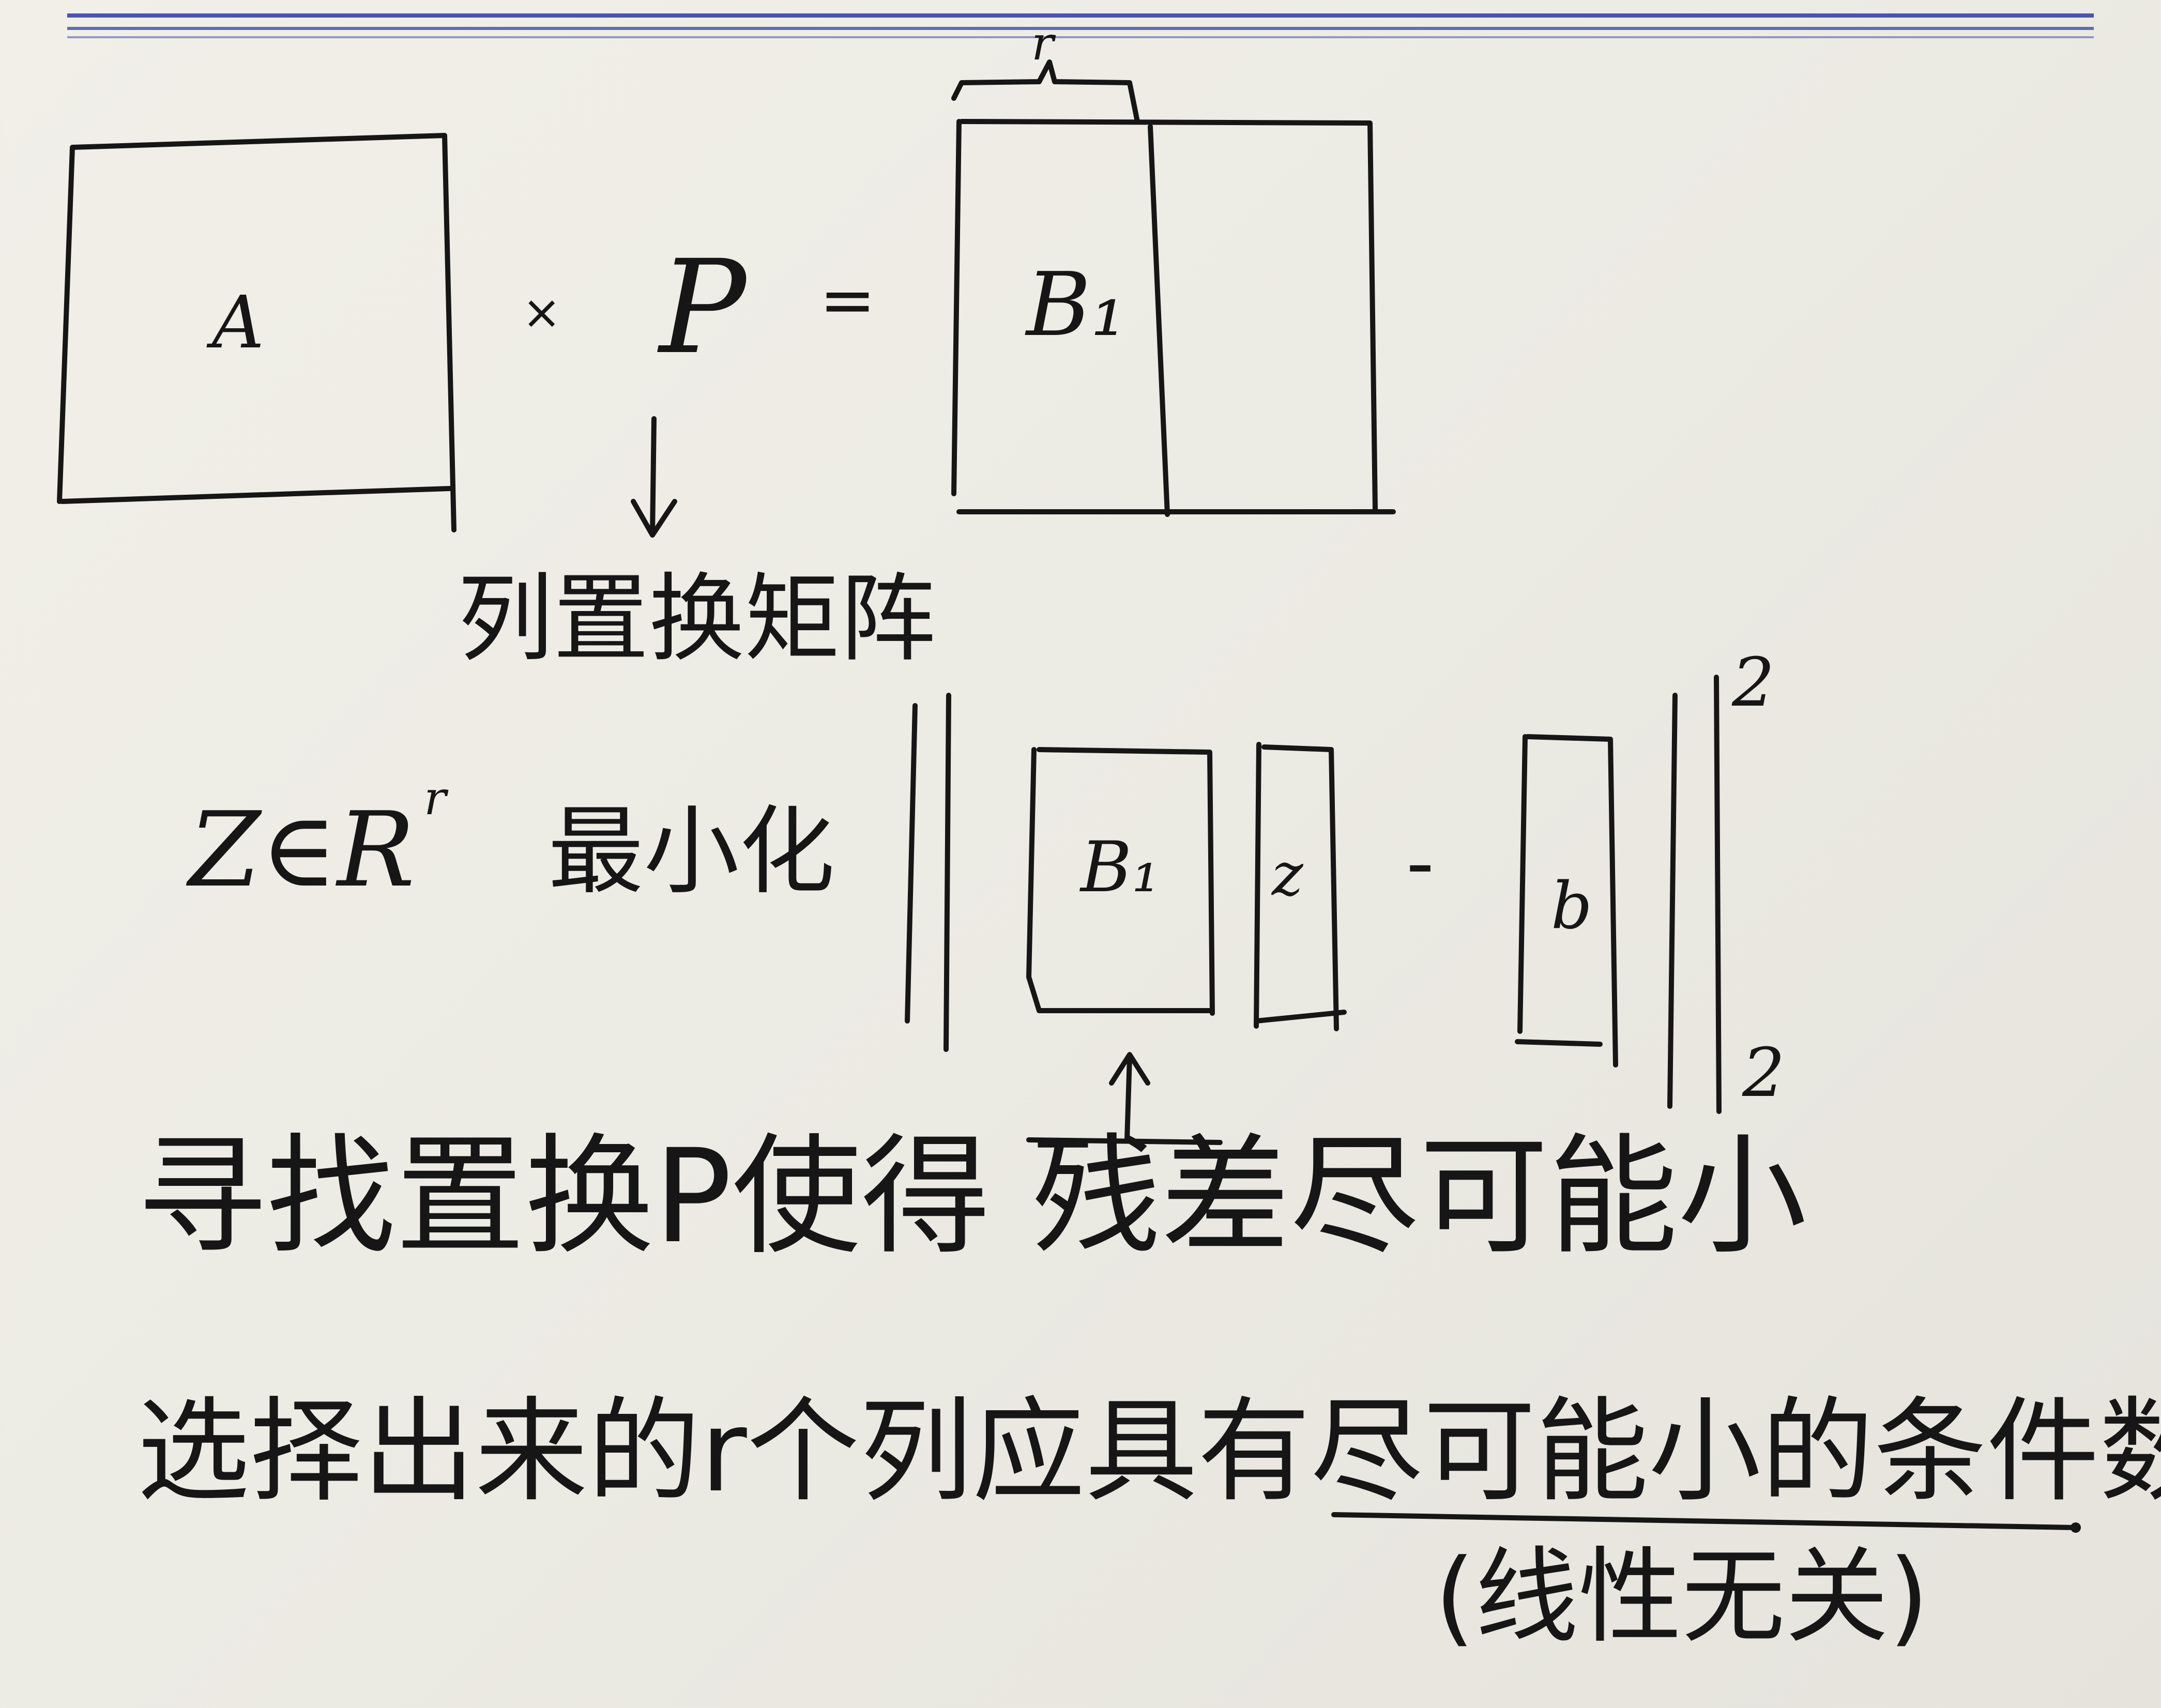 This screenshot has width=2161, height=1708. What do you see at coordinates (1076, 305) in the screenshot?
I see `block-b1-label: B₁` at bounding box center [1076, 305].